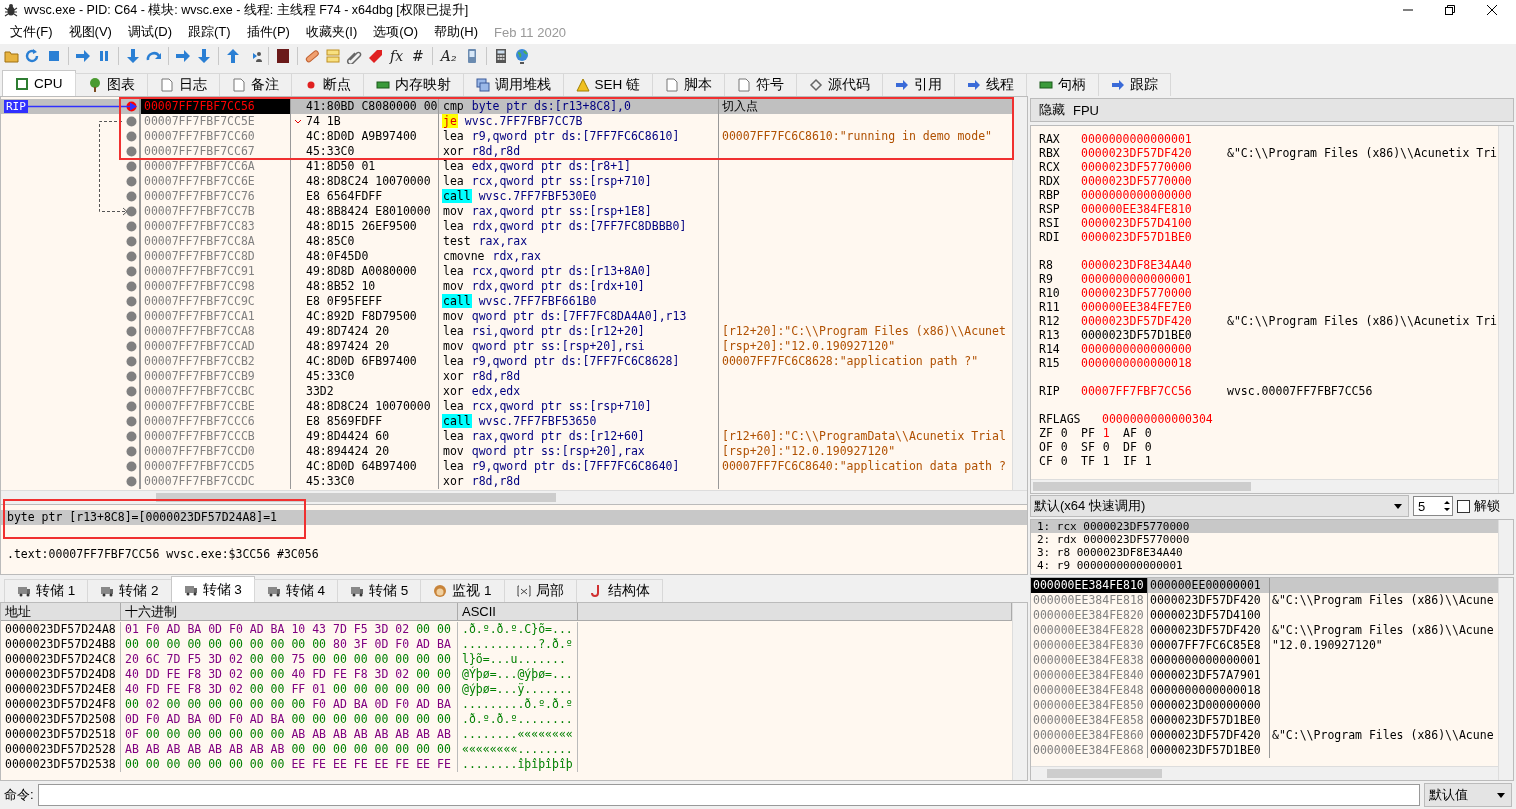 This screenshot has height=809, width=1516. Describe the element at coordinates (289, 612) in the screenshot. I see `column-header: 十六进制` at that location.